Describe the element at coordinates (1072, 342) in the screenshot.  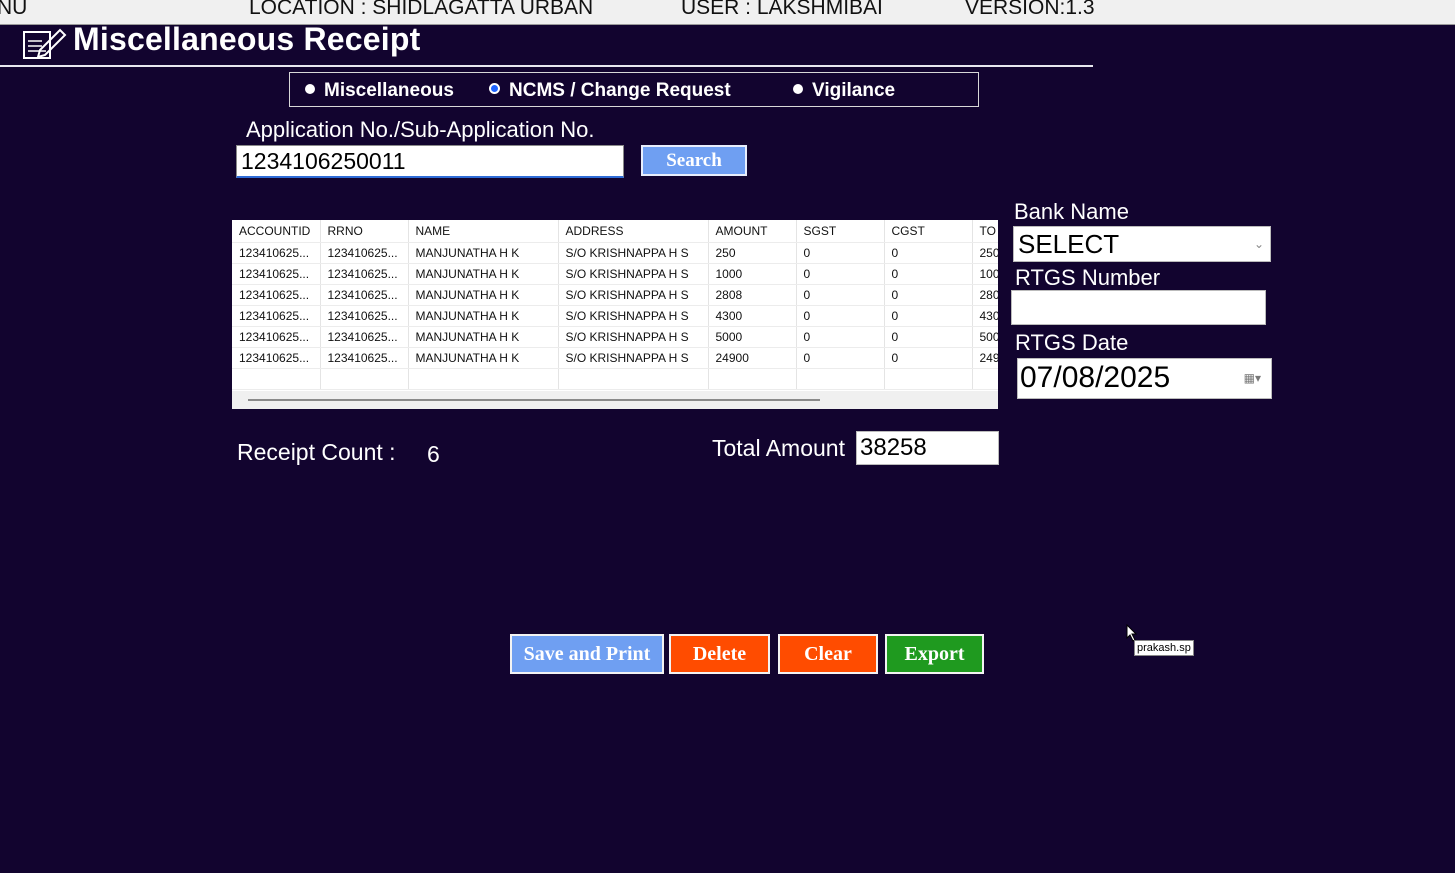
I see `rtgs-date-label: RTGS Date` at that location.